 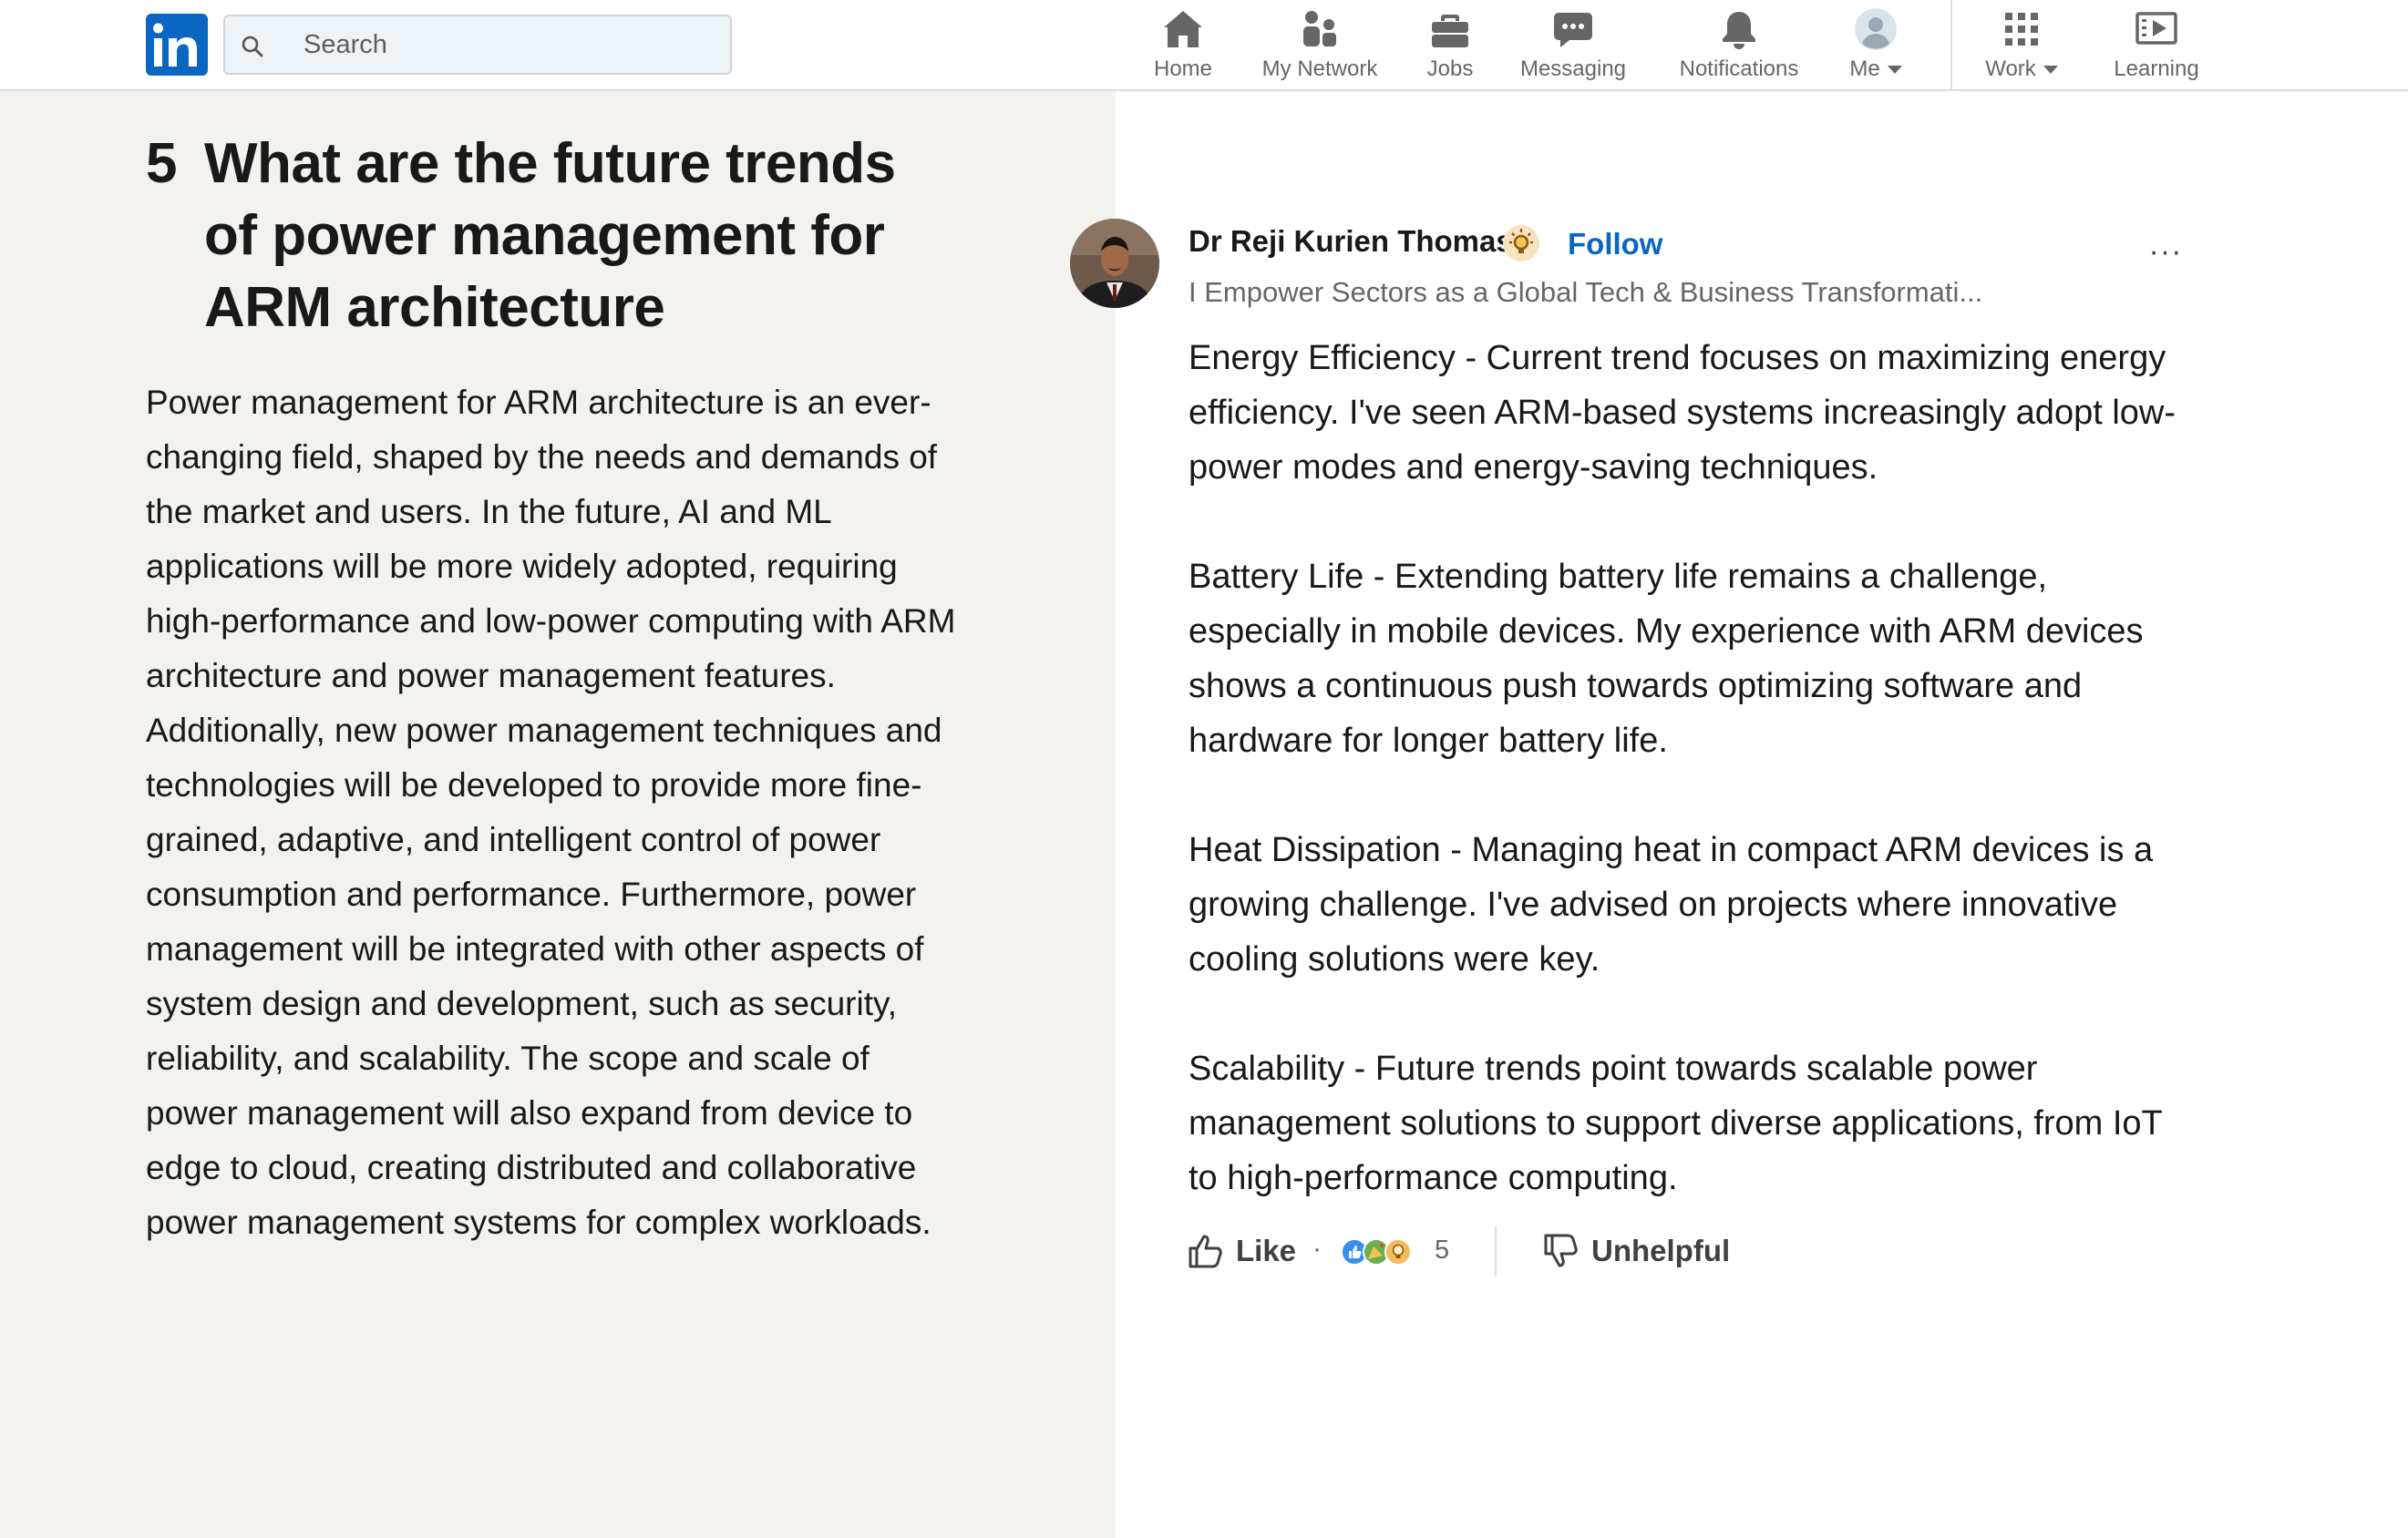 What do you see at coordinates (1521, 243) in the screenshot?
I see `lightbulb-badge-icon` at bounding box center [1521, 243].